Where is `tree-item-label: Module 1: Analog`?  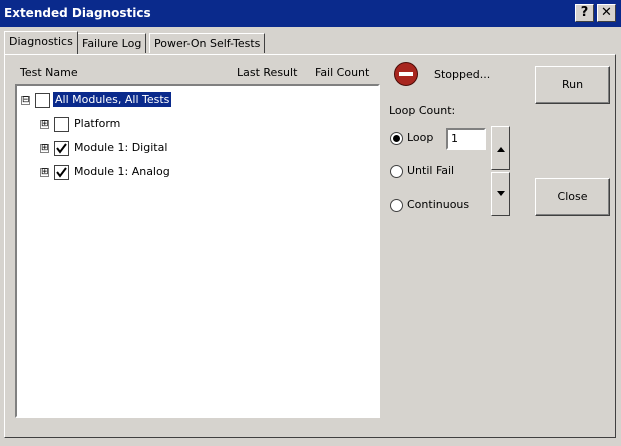
tree-item-label: Module 1: Analog is located at coordinates (122, 171).